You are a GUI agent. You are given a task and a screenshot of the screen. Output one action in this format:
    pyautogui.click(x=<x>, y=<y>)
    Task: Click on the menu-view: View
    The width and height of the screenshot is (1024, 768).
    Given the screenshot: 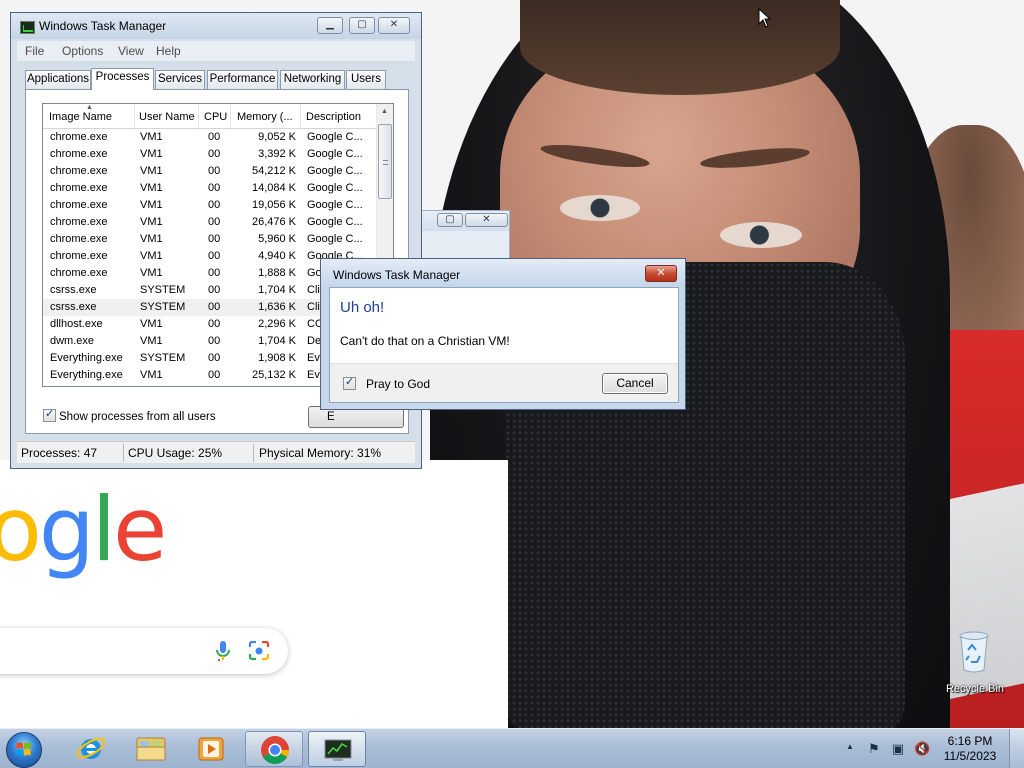 What is the action you would take?
    pyautogui.click(x=131, y=51)
    